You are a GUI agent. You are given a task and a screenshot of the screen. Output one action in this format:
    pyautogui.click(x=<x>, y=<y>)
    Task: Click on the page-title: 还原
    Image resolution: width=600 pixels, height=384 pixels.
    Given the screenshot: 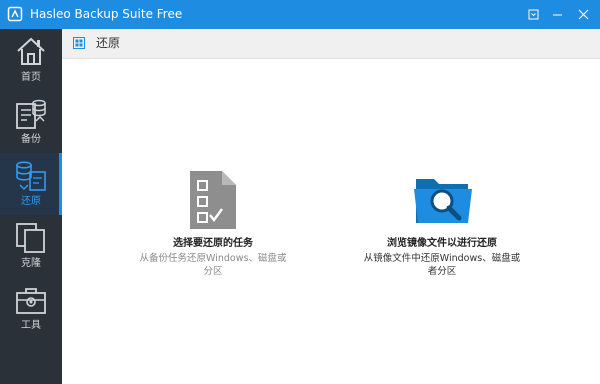 What is the action you would take?
    pyautogui.click(x=108, y=43)
    